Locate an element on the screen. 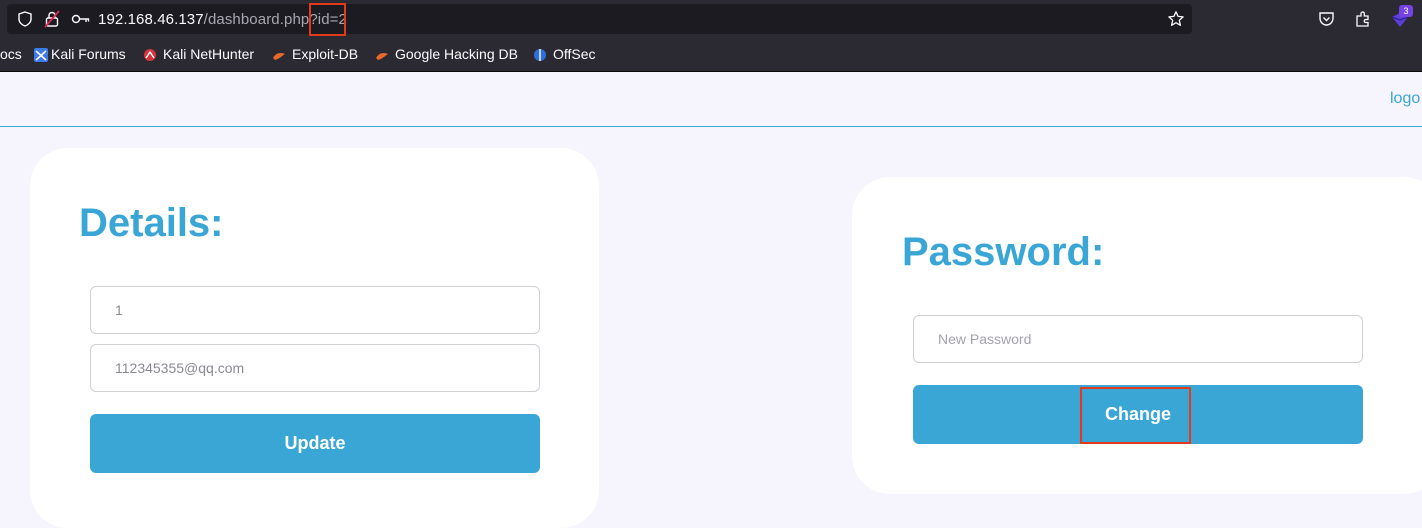  bookmark-offsec: OffSec is located at coordinates (574, 54).